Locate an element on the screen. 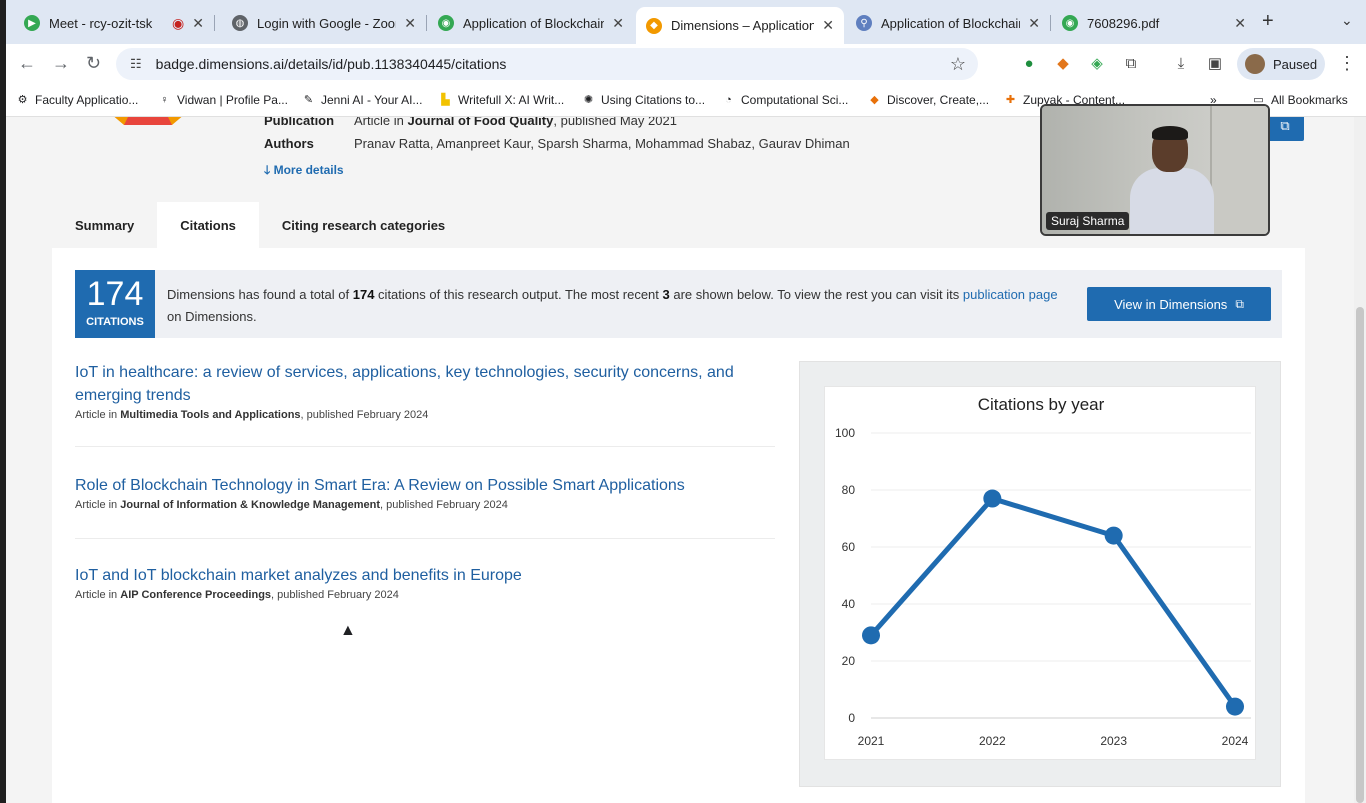 The image size is (1366, 803). browser-tab: ◉ Application of Blockchain ✕ is located at coordinates (531, 23).